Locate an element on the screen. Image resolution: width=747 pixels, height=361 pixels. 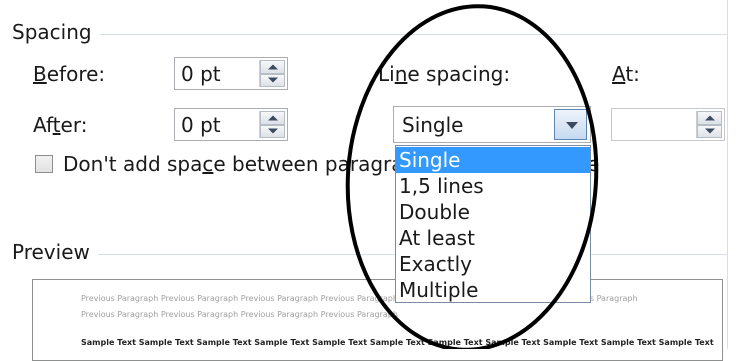
line-spacing-pre: Li is located at coordinates (386, 74).